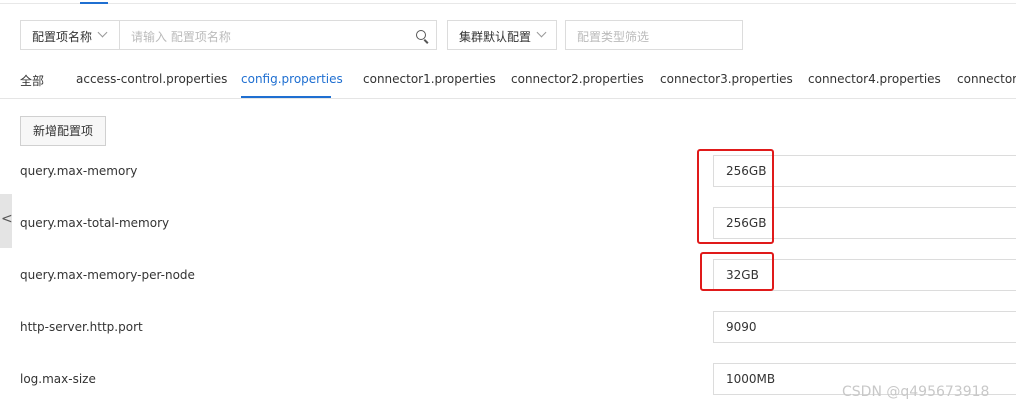 Image resolution: width=1016 pixels, height=411 pixels. I want to click on top-tab-indicator, so click(94, 3).